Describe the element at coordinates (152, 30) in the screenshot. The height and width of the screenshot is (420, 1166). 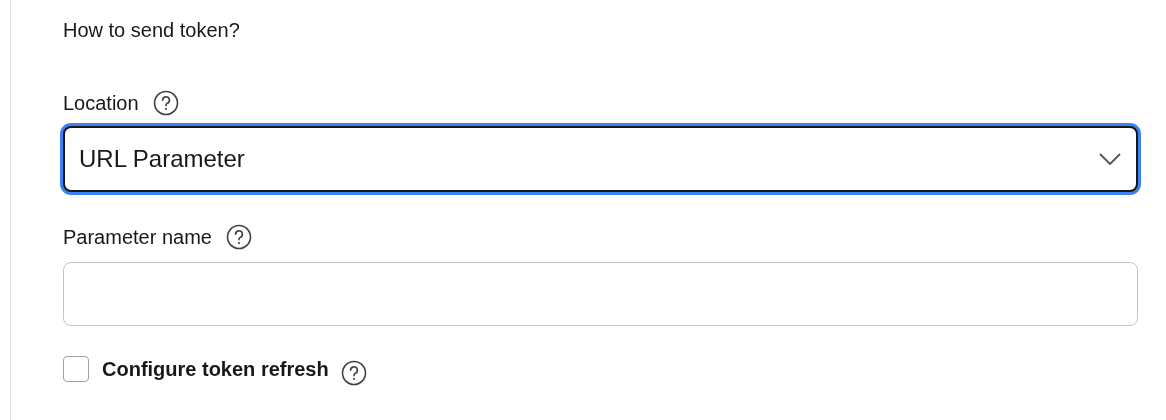
I see `section-heading: How to send token?` at that location.